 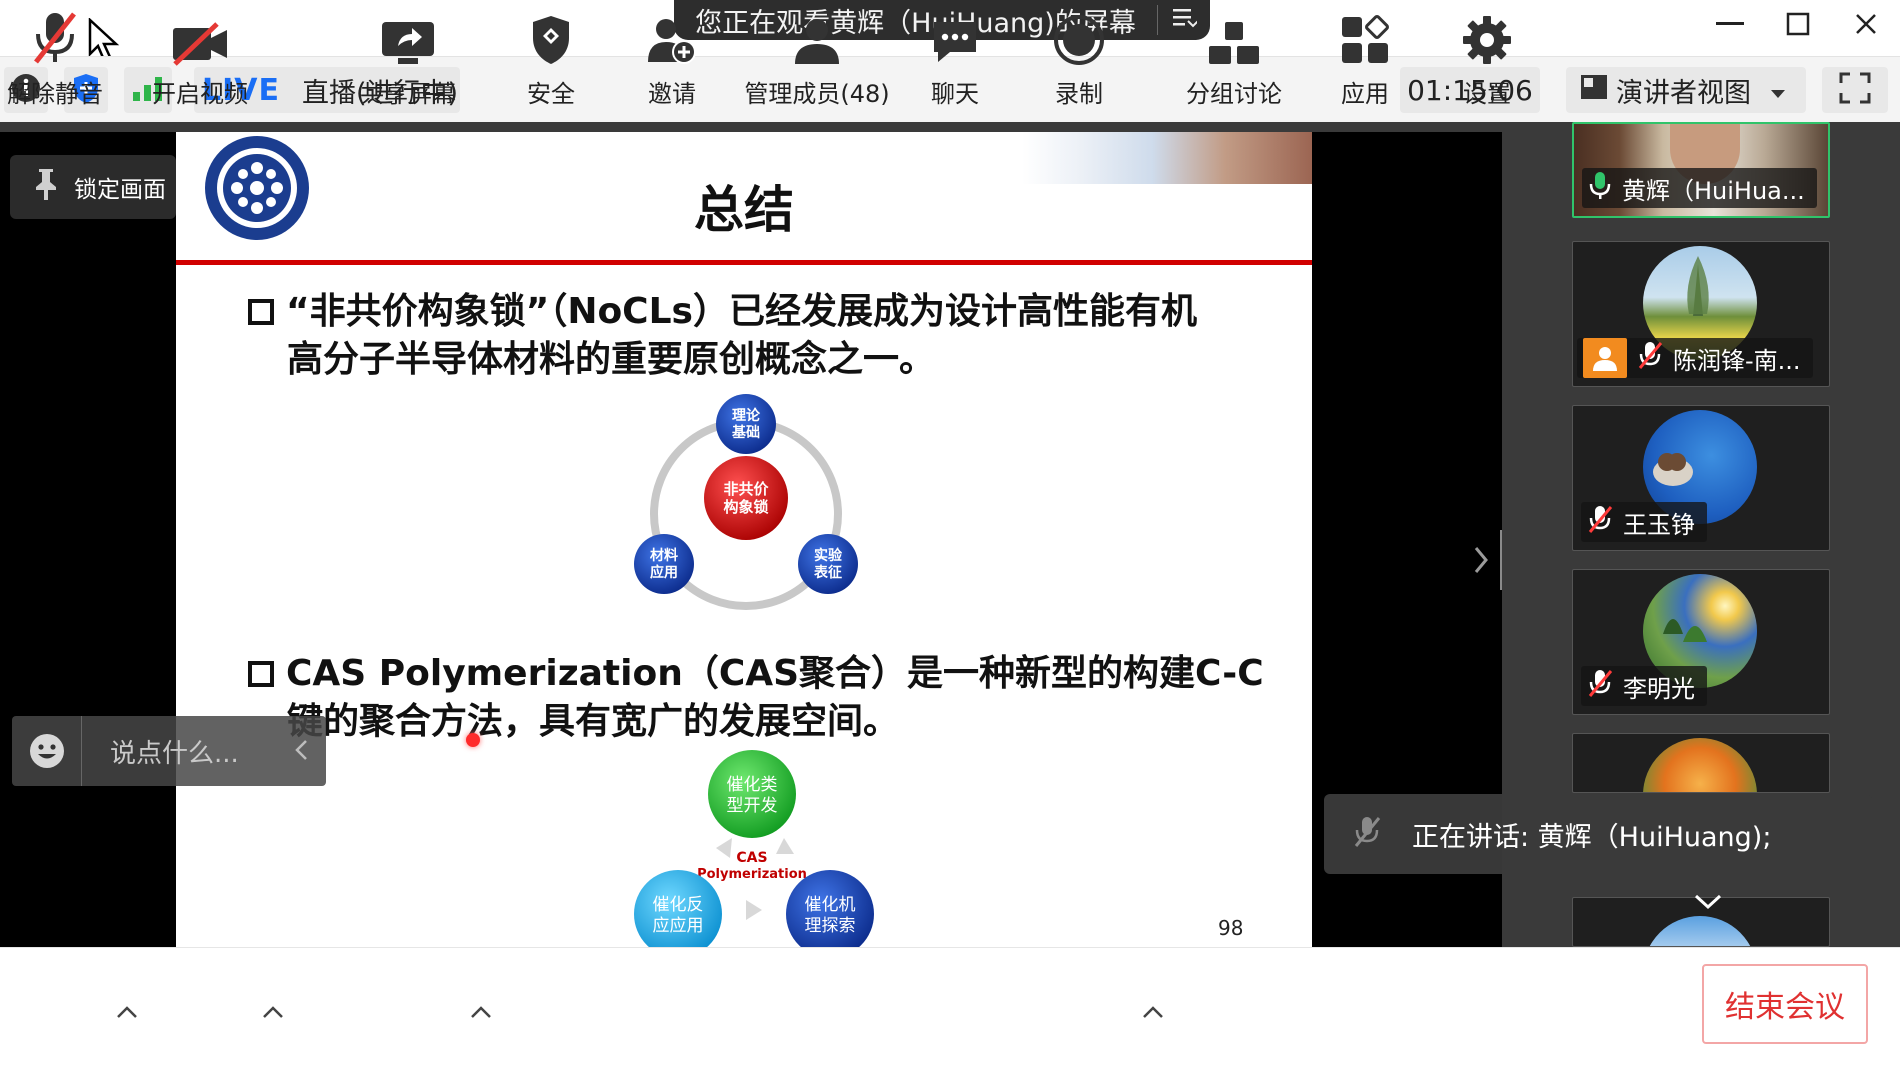 What do you see at coordinates (1234, 94) in the screenshot?
I see `breakout-rooms-label: 分组讨论` at bounding box center [1234, 94].